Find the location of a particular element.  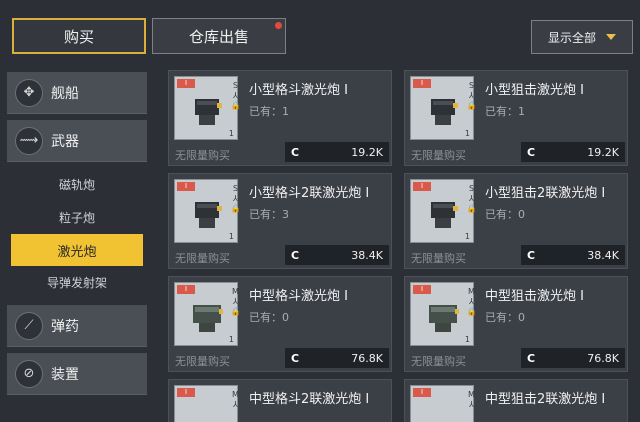

filter-label: 显示全部 is located at coordinates (571, 37).